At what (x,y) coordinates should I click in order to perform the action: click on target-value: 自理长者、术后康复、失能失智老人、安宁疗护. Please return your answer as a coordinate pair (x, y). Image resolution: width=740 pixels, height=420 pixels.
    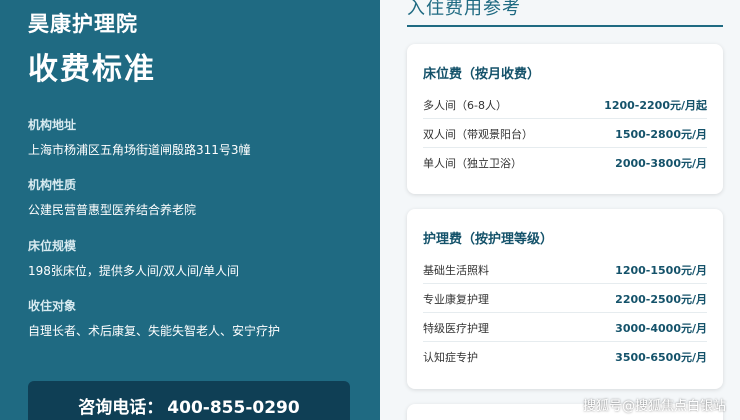
    Looking at the image, I should click on (154, 331).